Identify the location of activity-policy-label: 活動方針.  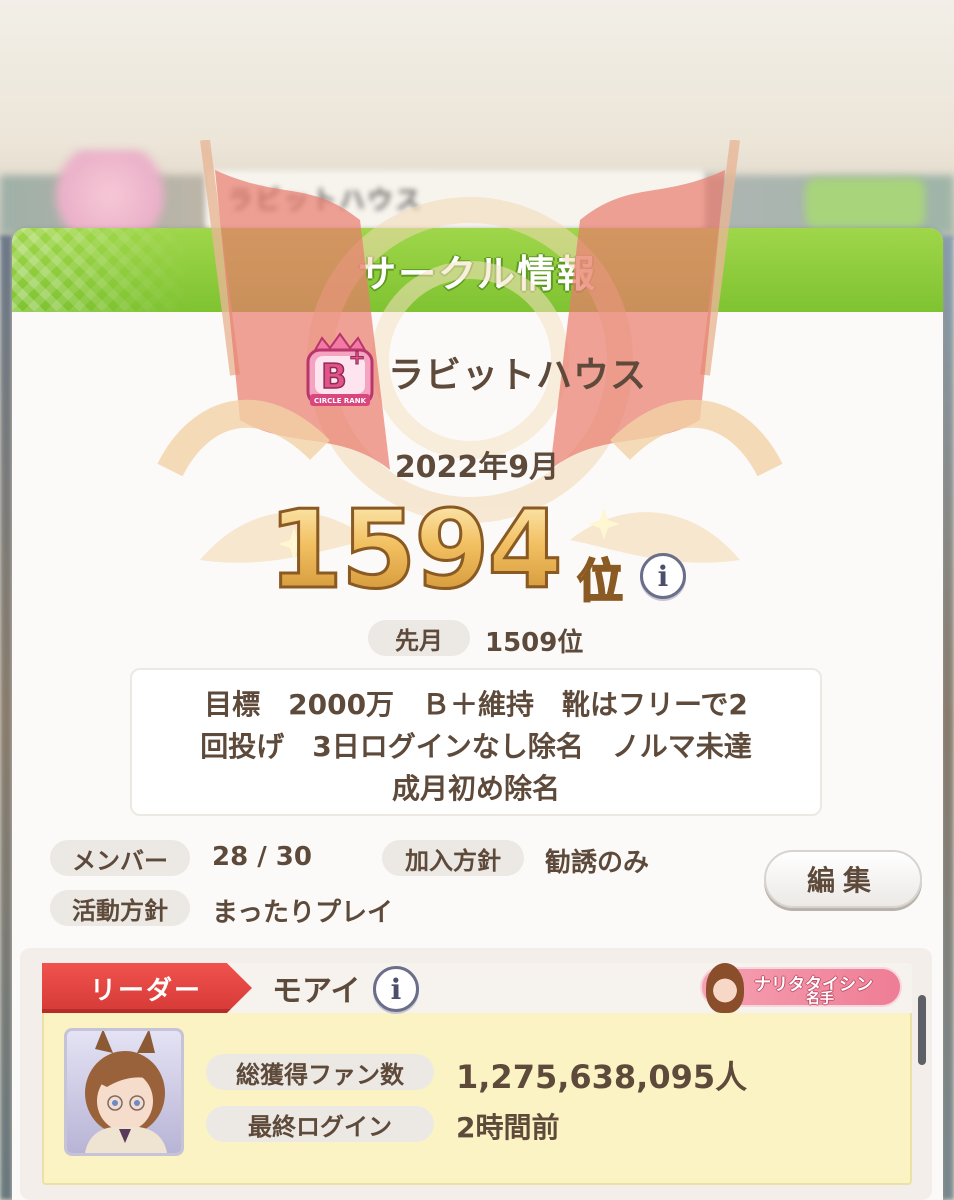
(120, 908).